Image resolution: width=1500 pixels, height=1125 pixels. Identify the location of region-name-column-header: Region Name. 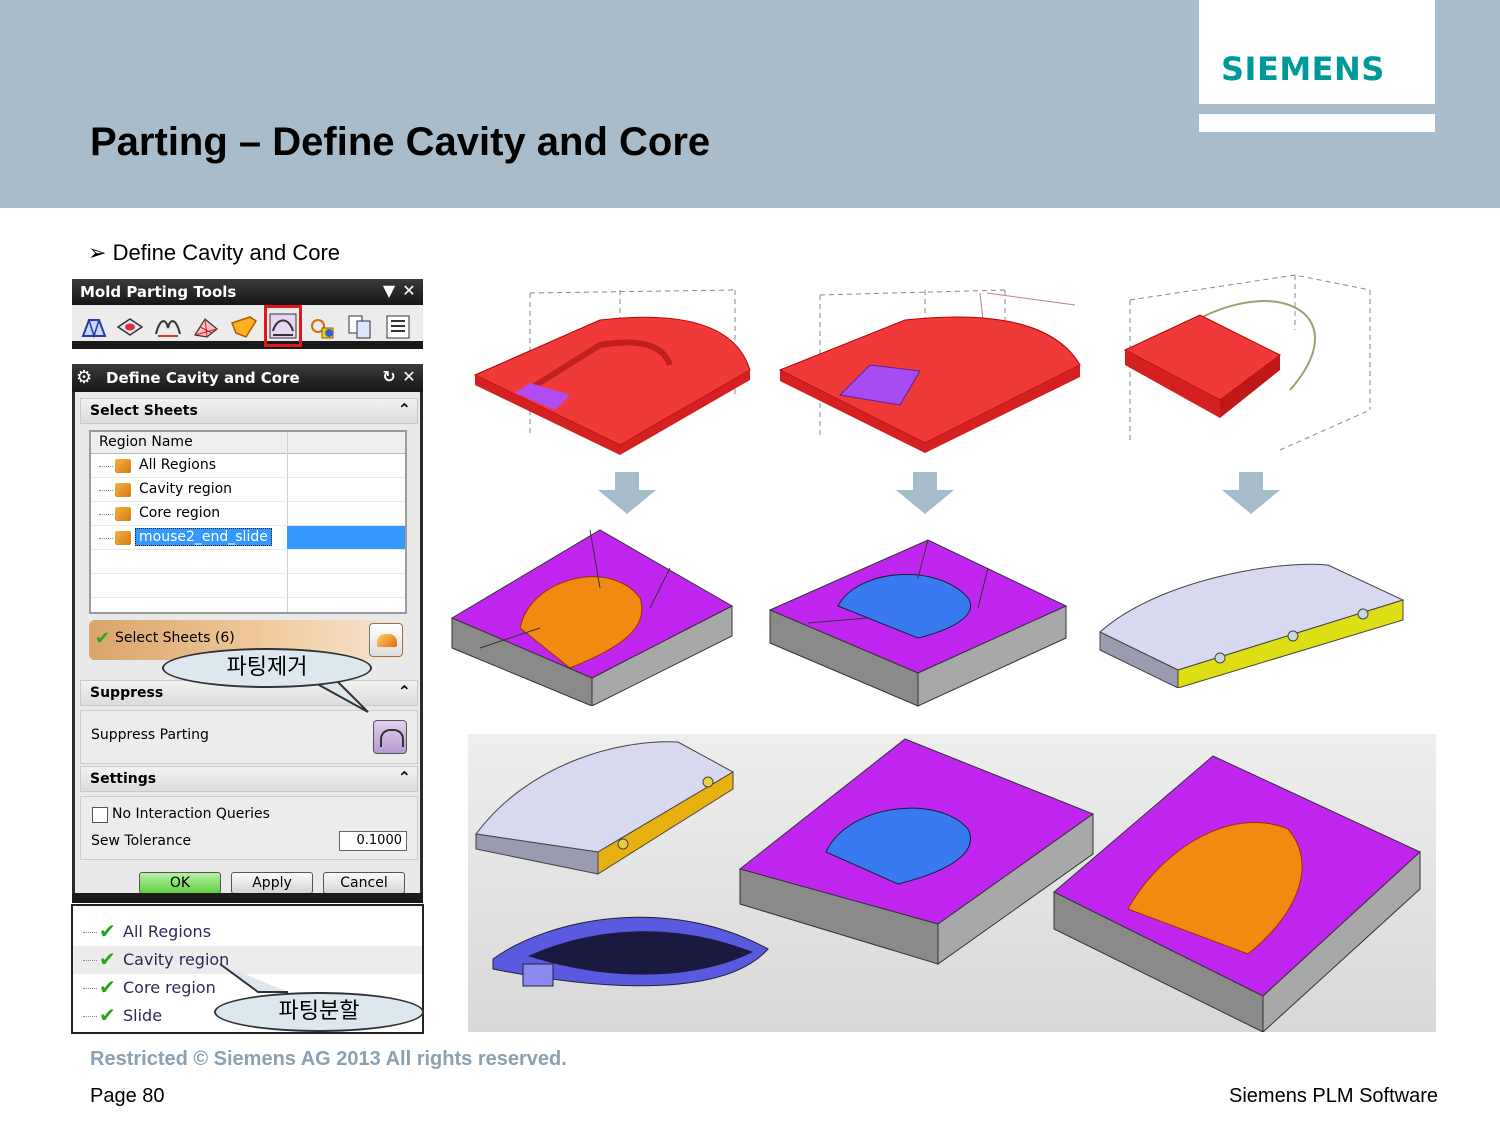
(248, 443).